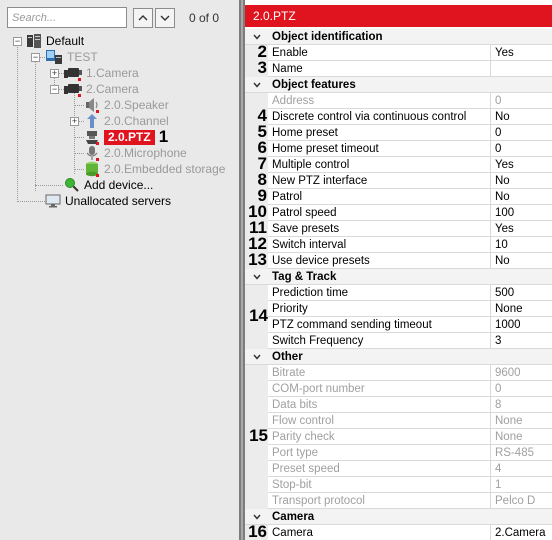  I want to click on add-device-icon, so click(72, 185).